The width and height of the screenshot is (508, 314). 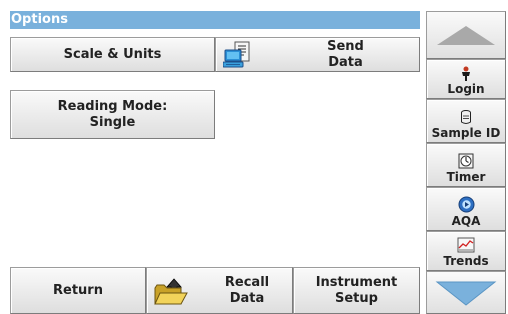 I want to click on timer-icon, so click(x=466, y=161).